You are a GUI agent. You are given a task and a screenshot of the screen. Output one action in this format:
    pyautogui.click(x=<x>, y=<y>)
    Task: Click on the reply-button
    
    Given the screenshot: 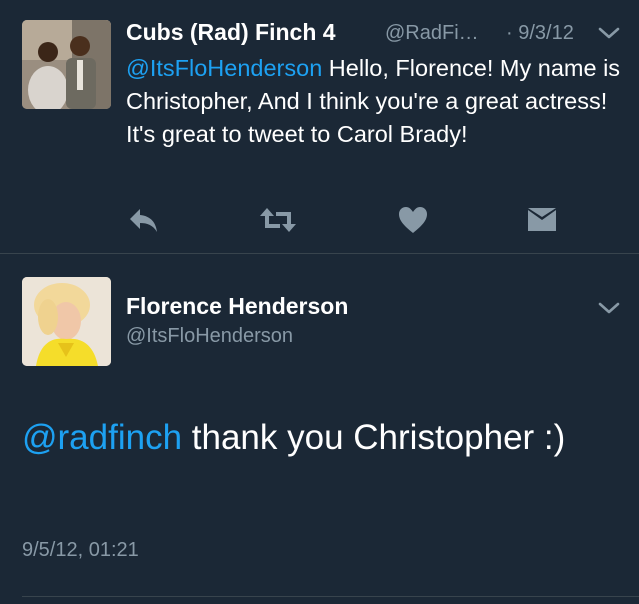 What is the action you would take?
    pyautogui.click(x=144, y=220)
    